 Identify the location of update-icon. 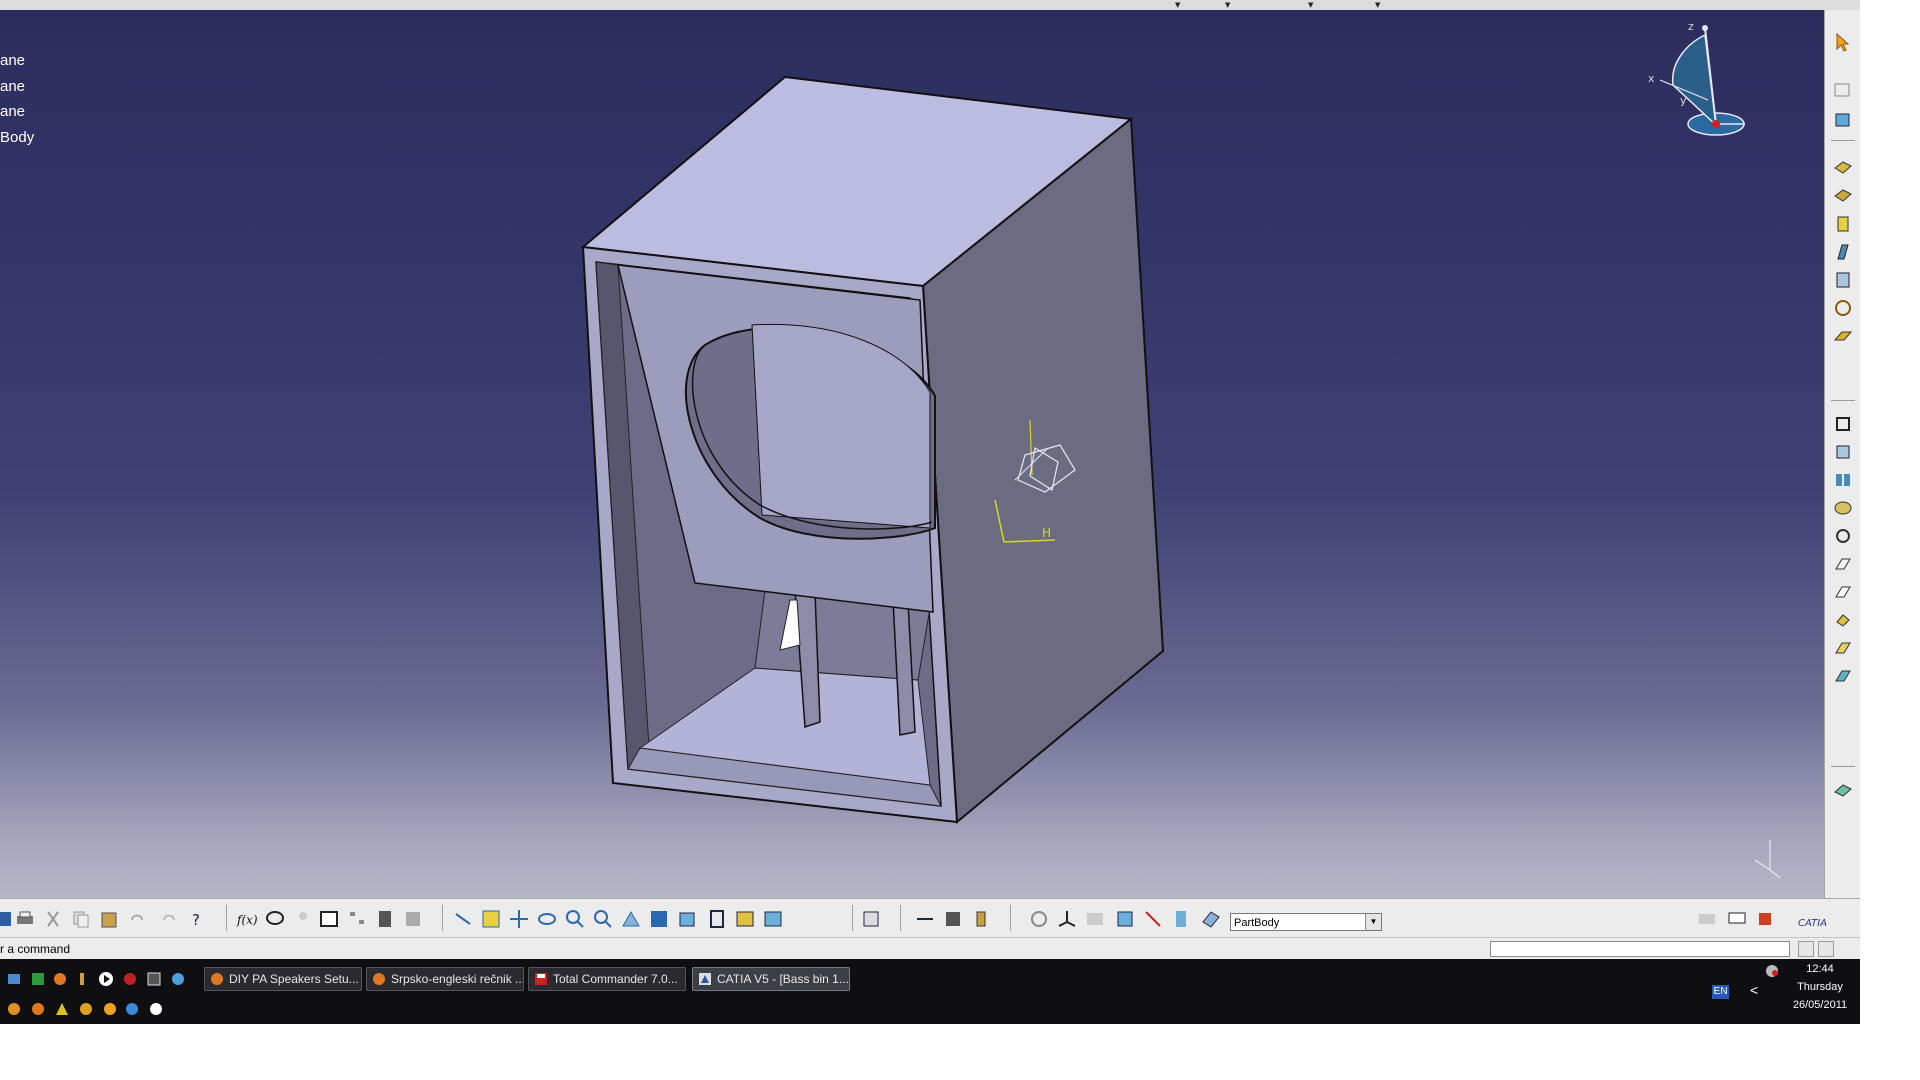
(871, 919).